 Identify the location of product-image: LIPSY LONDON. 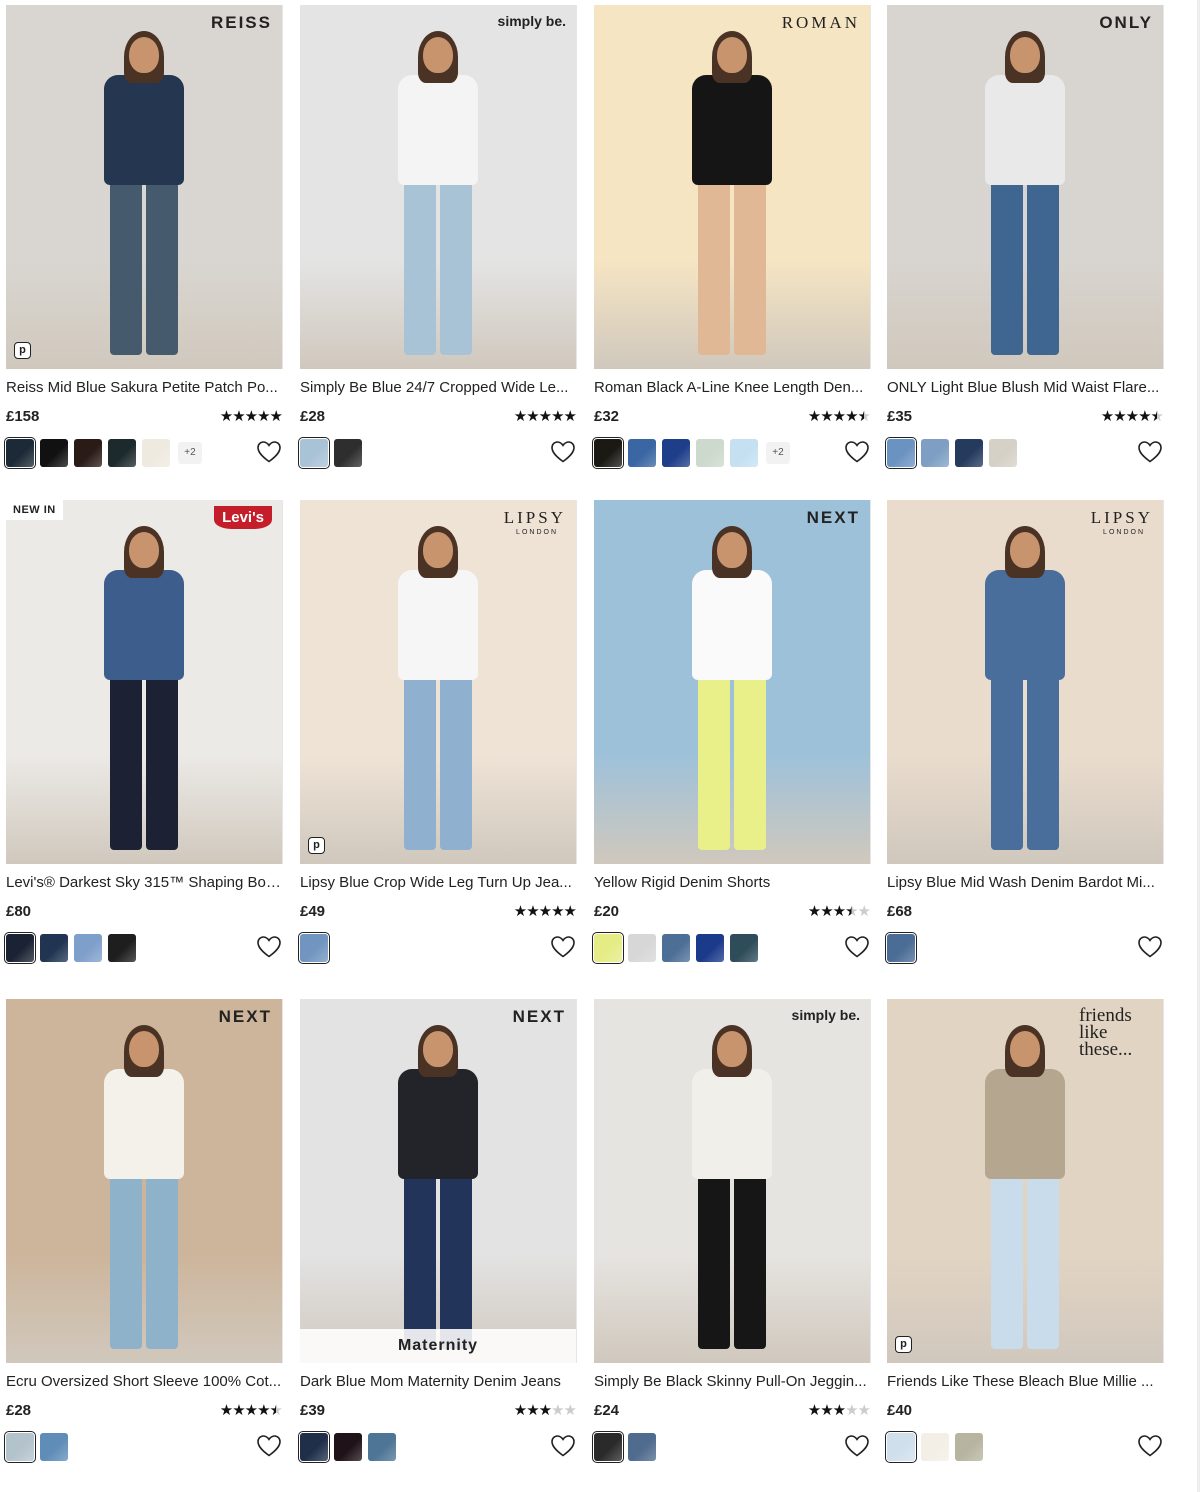
(1025, 682).